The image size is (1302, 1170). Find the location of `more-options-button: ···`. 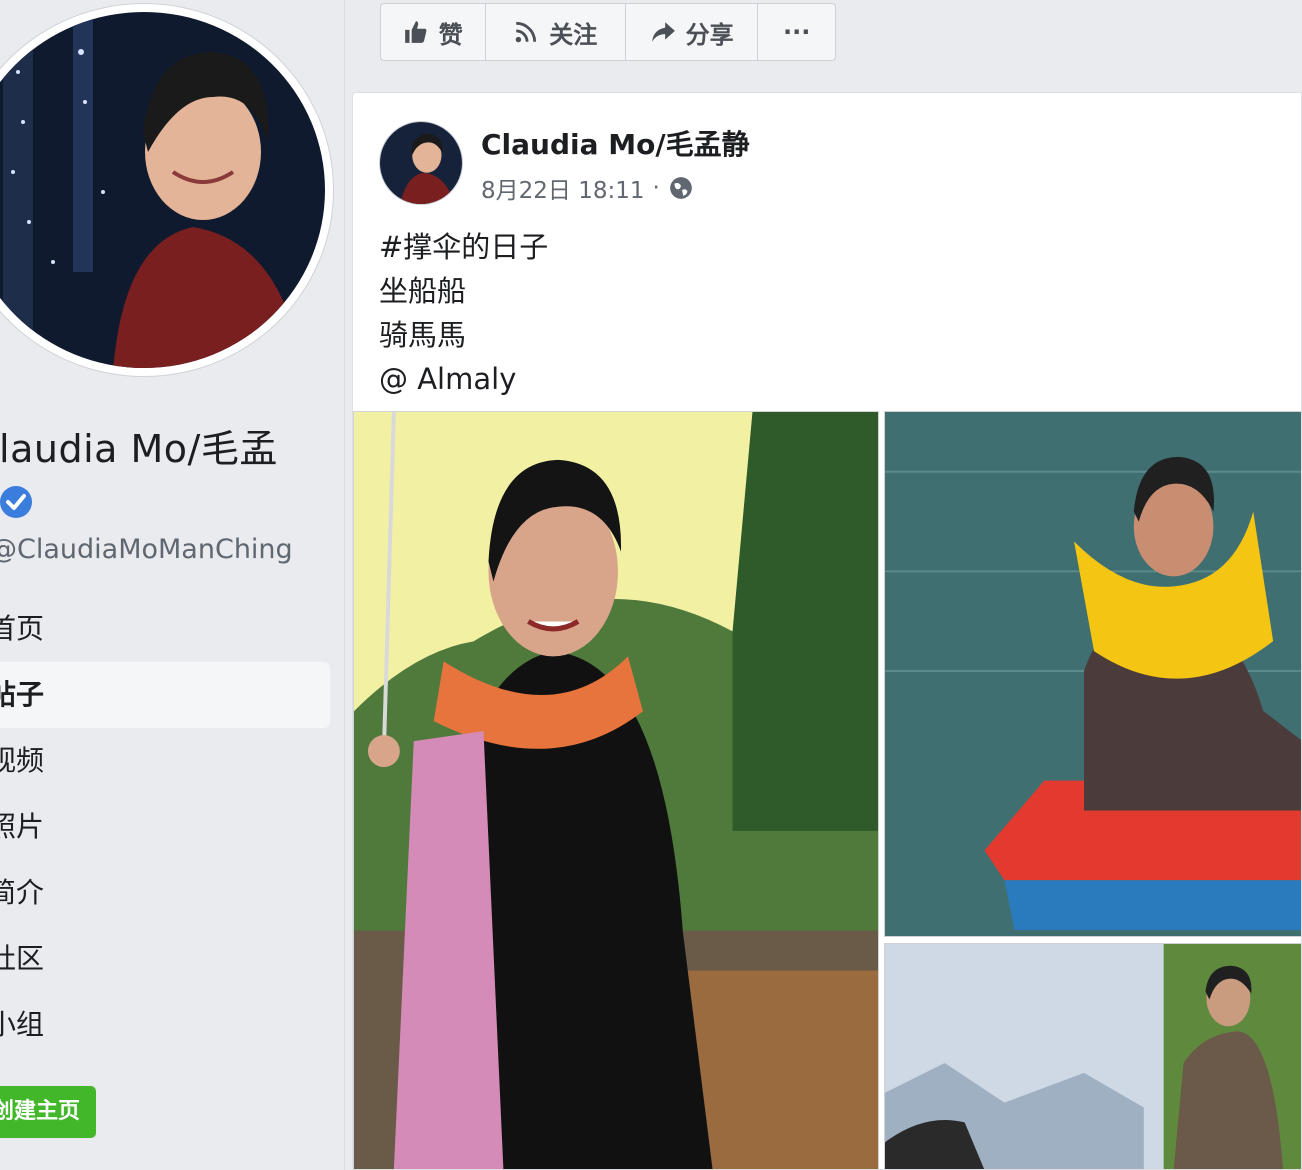

more-options-button: ··· is located at coordinates (796, 32).